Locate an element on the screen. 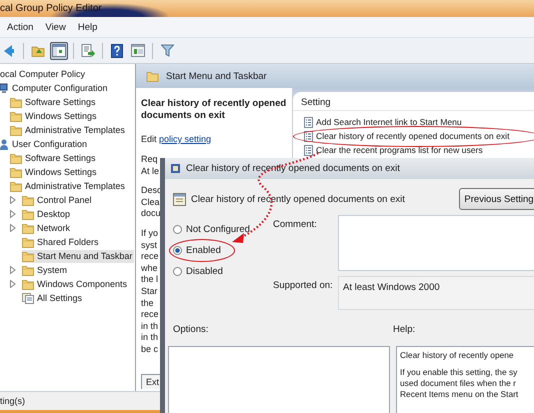 This screenshot has height=413, width=534. help-text: Clear history of recently opene is located at coordinates (457, 355).